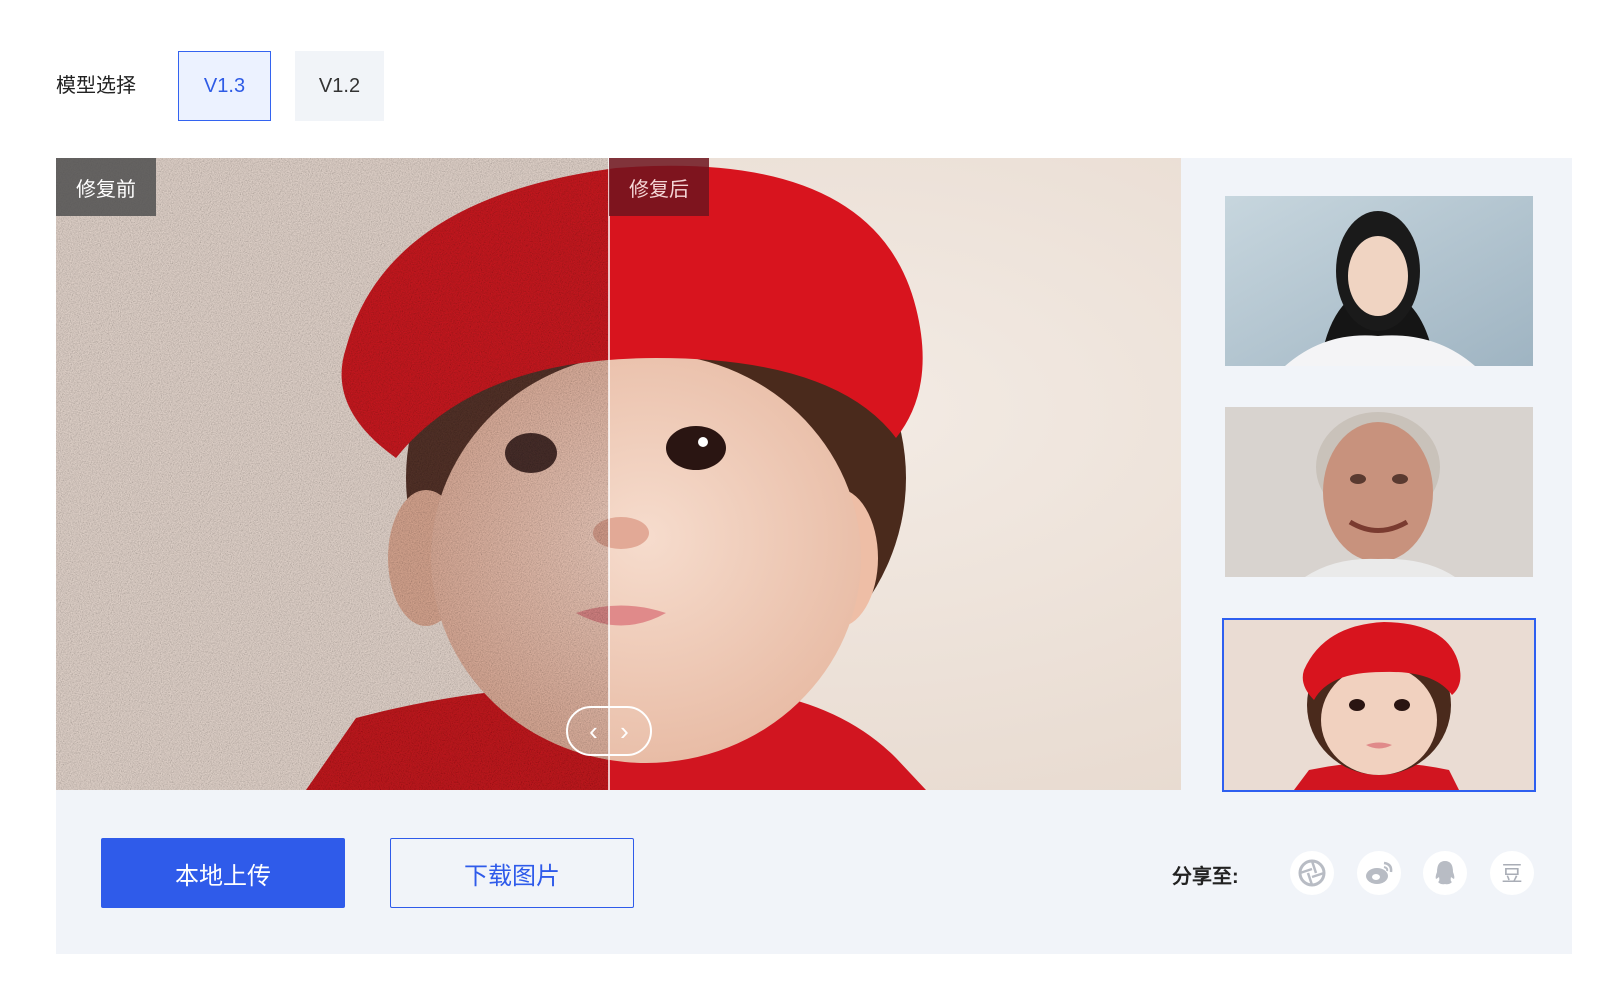 The width and height of the screenshot is (1600, 984). What do you see at coordinates (609, 474) in the screenshot?
I see `compare-divider` at bounding box center [609, 474].